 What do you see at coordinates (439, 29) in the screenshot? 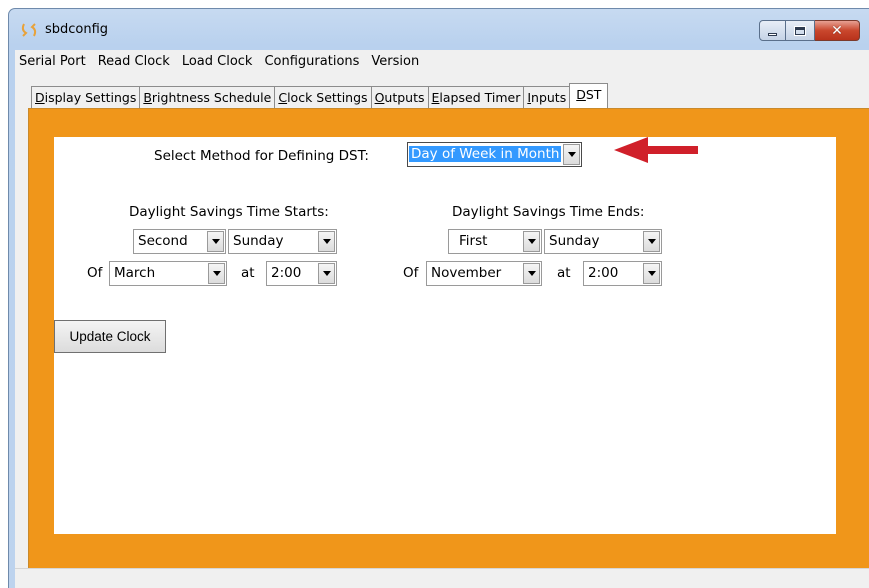
I see `title-bar: sbdconfig ✕` at bounding box center [439, 29].